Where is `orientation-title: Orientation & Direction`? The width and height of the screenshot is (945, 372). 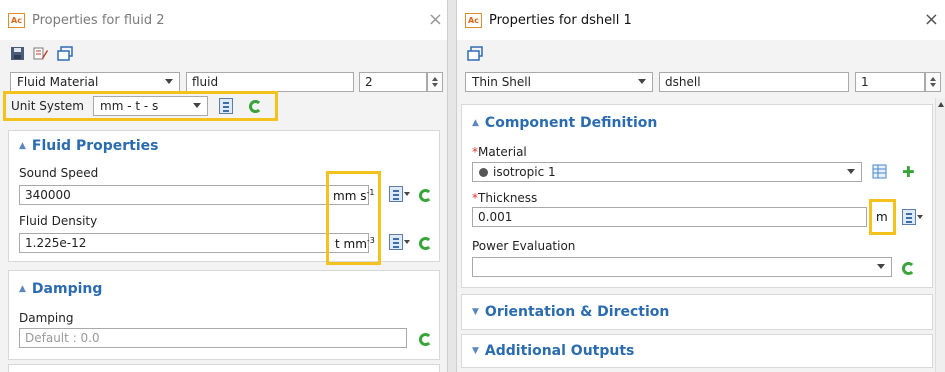 orientation-title: Orientation & Direction is located at coordinates (577, 312).